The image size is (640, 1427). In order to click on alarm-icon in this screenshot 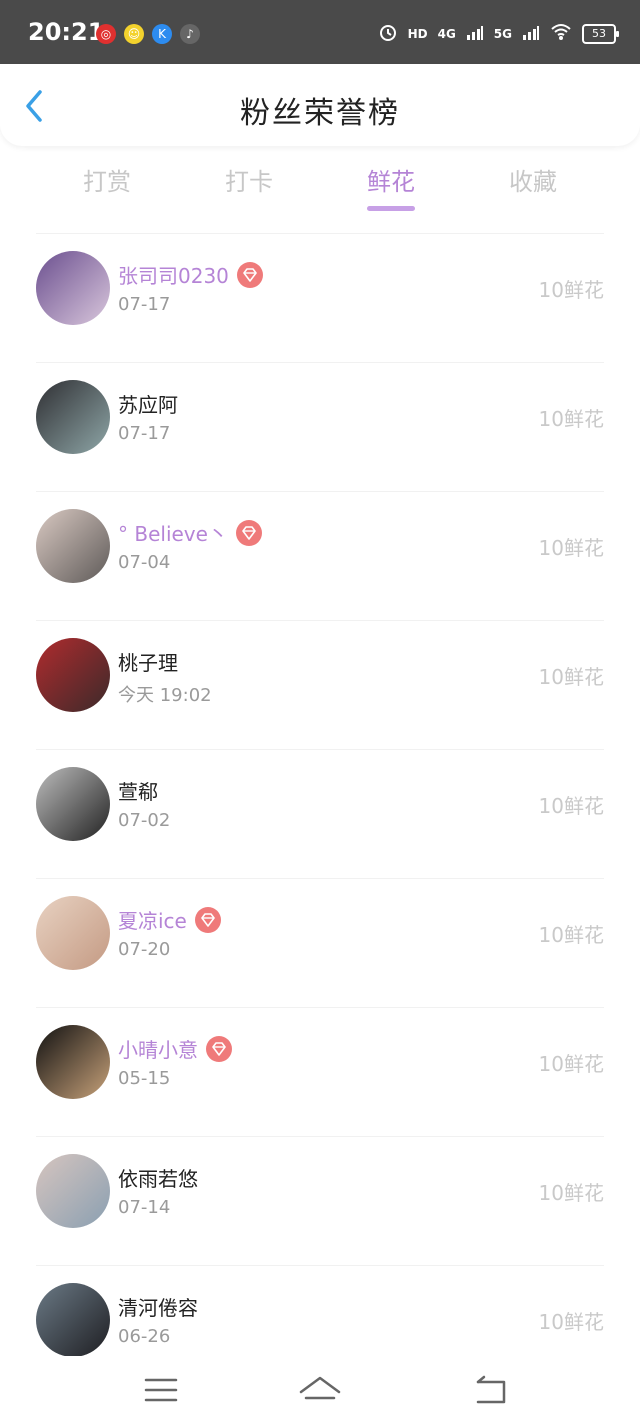, I will do `click(388, 34)`.